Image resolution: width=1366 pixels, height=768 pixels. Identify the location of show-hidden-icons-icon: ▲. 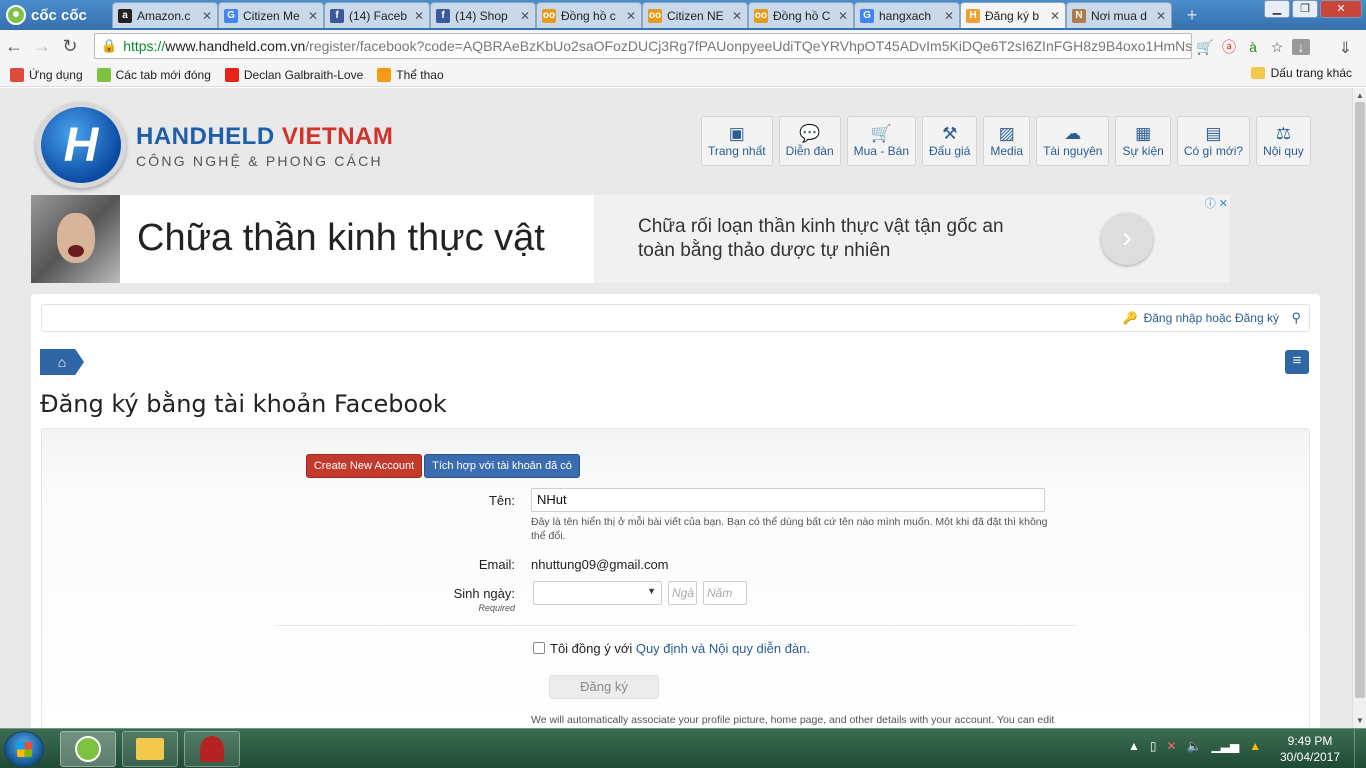
(1134, 746).